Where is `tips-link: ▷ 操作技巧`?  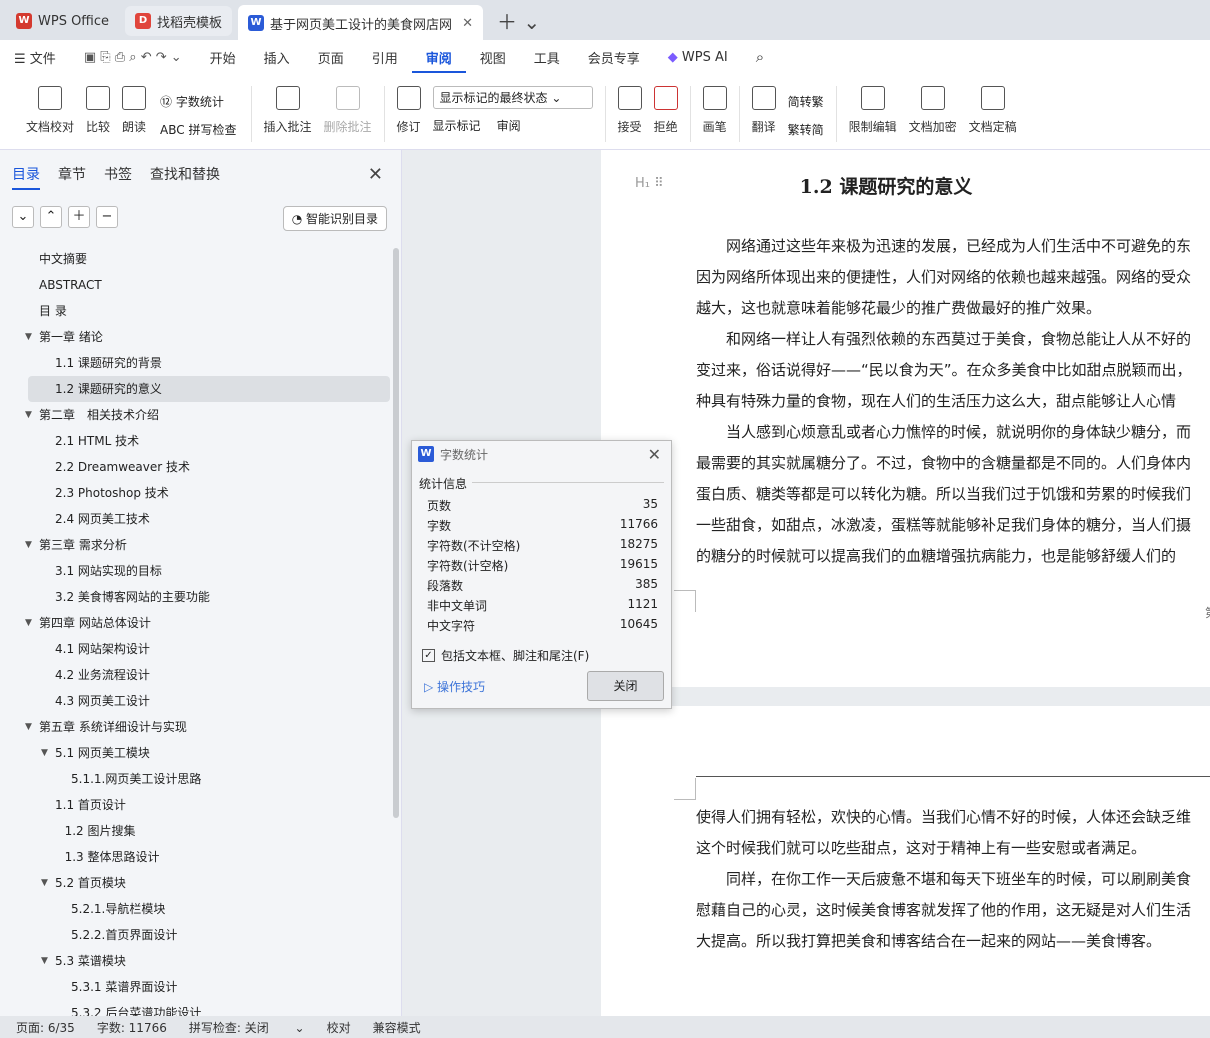
tips-link: ▷ 操作技巧 is located at coordinates (454, 686).